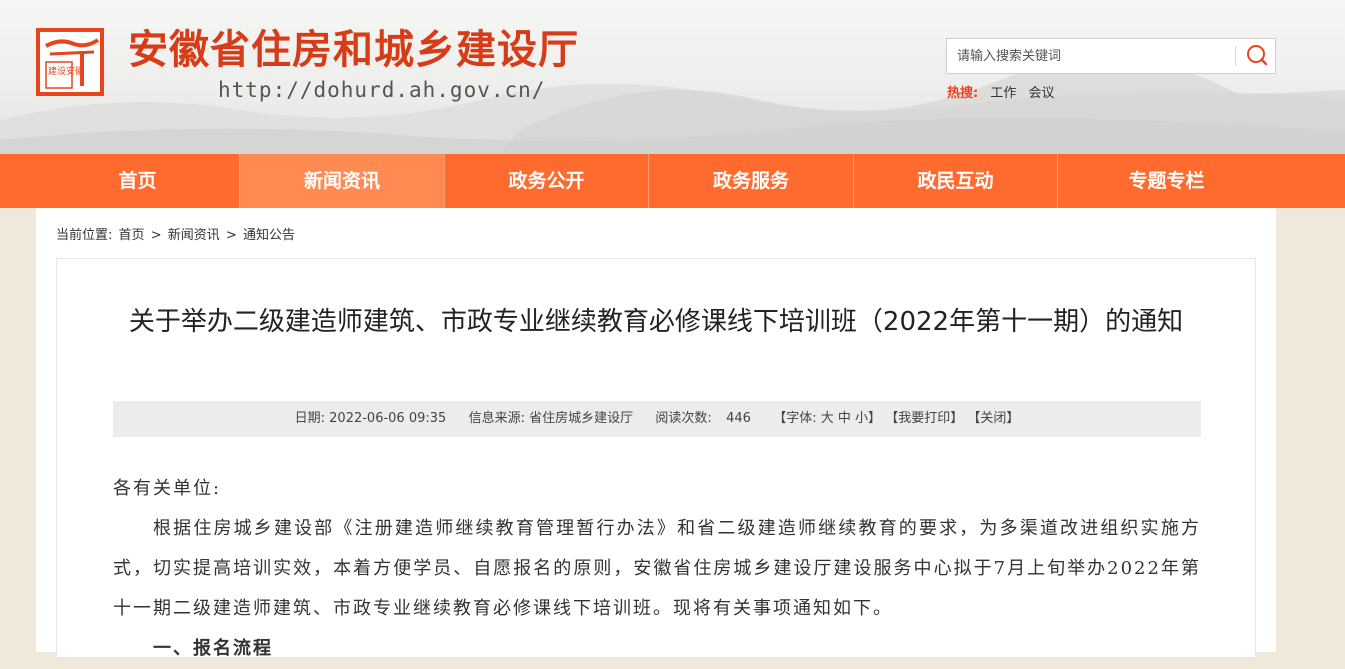 The image size is (1345, 669). I want to click on date-label: 日期:, so click(310, 418).